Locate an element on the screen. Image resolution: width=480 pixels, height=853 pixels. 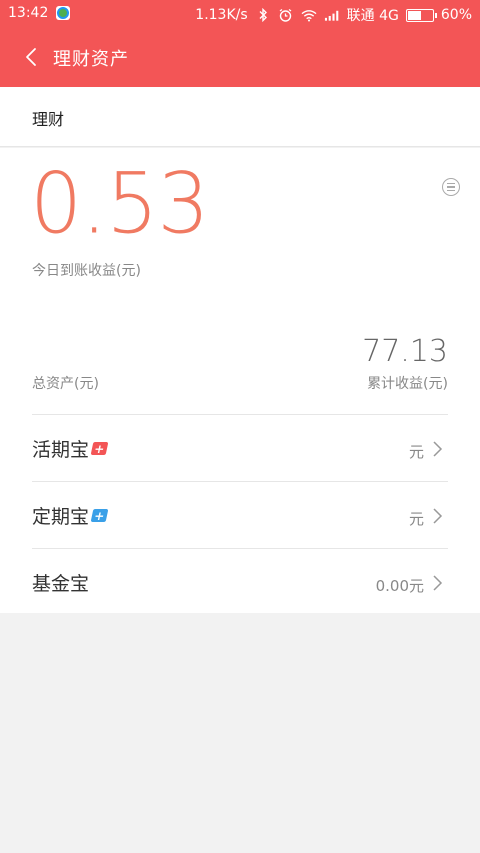
today-income-value: 0.53 is located at coordinates (120, 204).